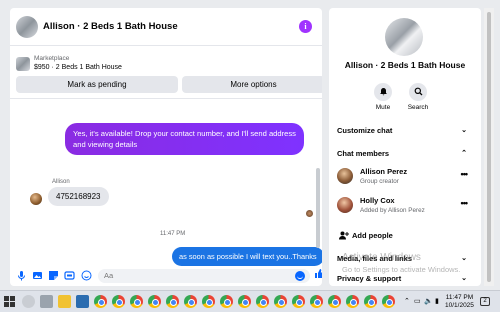  Describe the element at coordinates (305, 26) in the screenshot. I see `info-icon: i` at that location.